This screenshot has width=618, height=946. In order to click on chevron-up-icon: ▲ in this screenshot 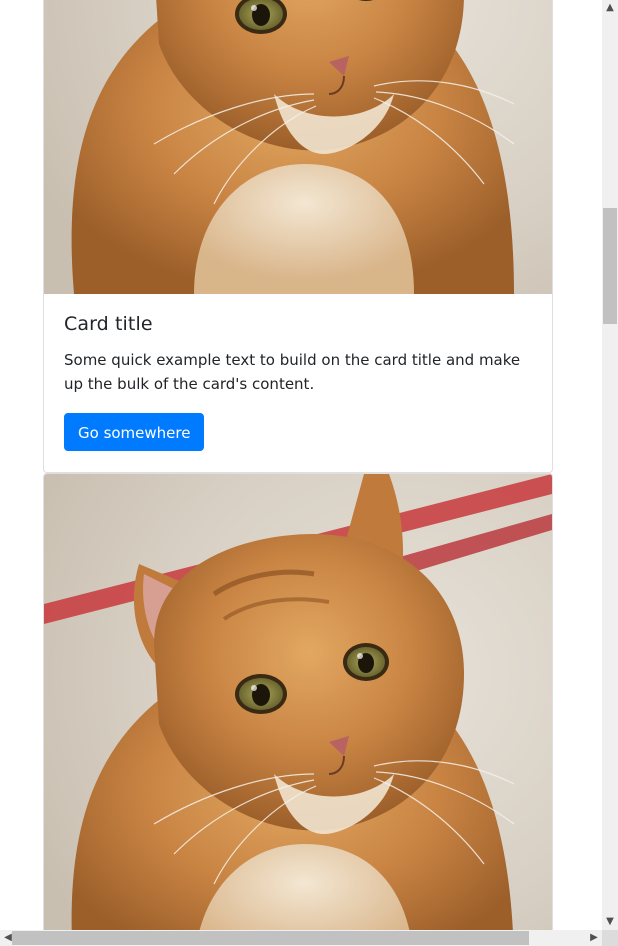, I will do `click(610, 8)`.